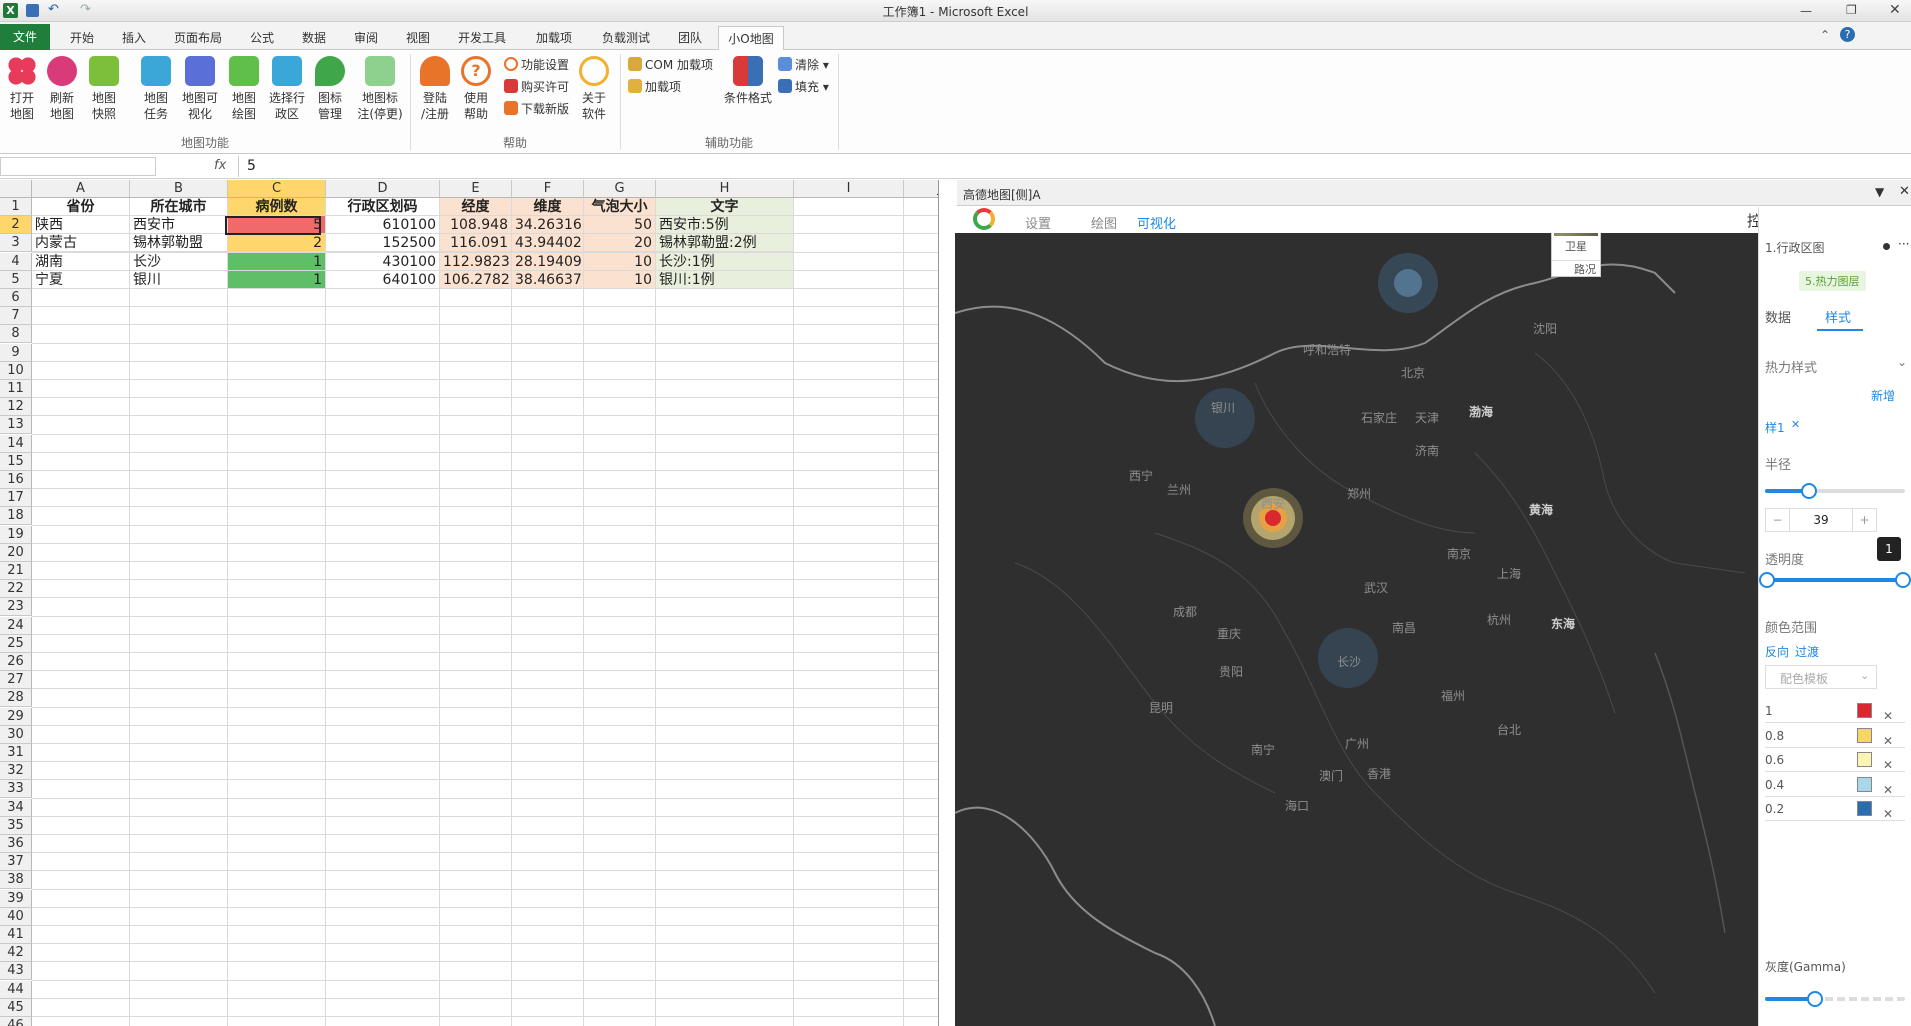 The height and width of the screenshot is (1026, 1911). What do you see at coordinates (1777, 651) in the screenshot?
I see `reverse-link: 反向` at bounding box center [1777, 651].